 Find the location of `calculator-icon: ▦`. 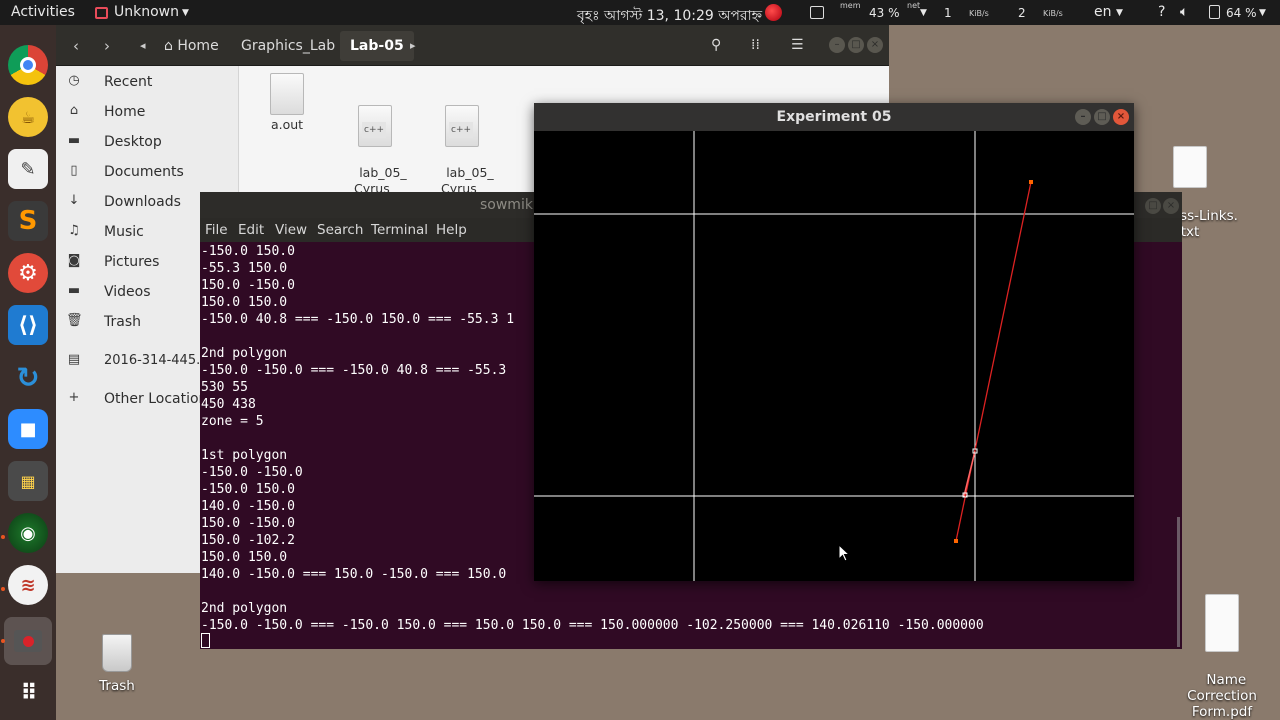

calculator-icon: ▦ is located at coordinates (28, 481).